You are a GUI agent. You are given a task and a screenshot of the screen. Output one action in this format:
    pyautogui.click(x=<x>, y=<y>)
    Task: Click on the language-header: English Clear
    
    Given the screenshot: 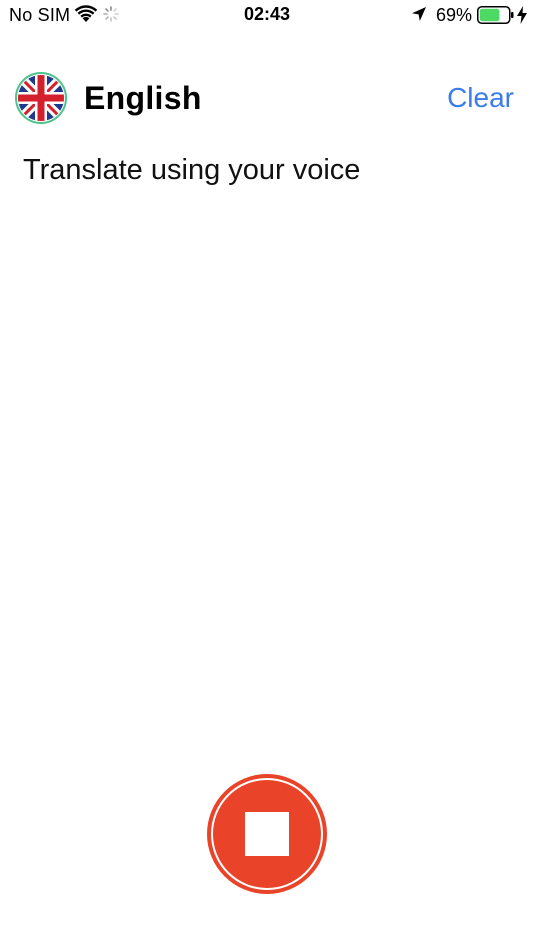 What is the action you would take?
    pyautogui.click(x=267, y=98)
    